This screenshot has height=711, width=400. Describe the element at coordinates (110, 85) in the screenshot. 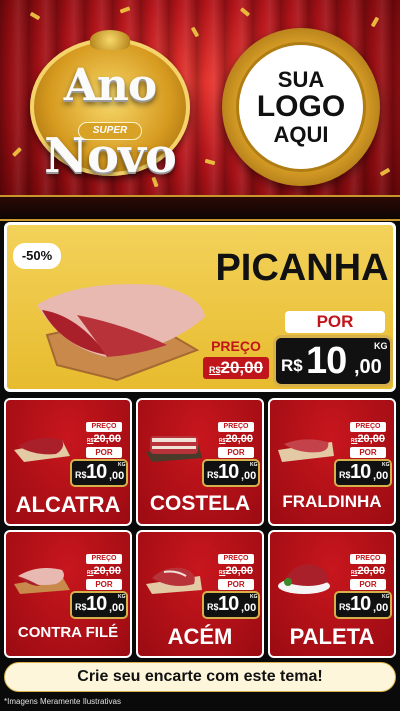

I see `badge-ano-text: Ano` at that location.